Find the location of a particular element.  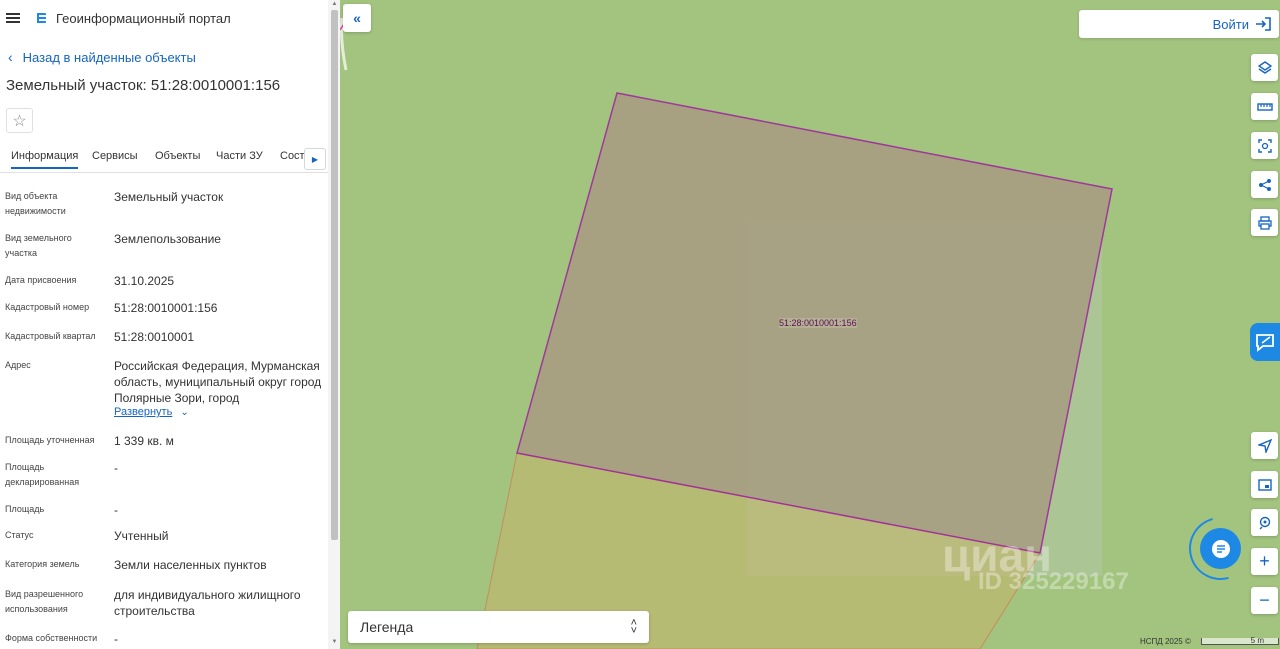

tab-composition: Состав is located at coordinates (292, 156).